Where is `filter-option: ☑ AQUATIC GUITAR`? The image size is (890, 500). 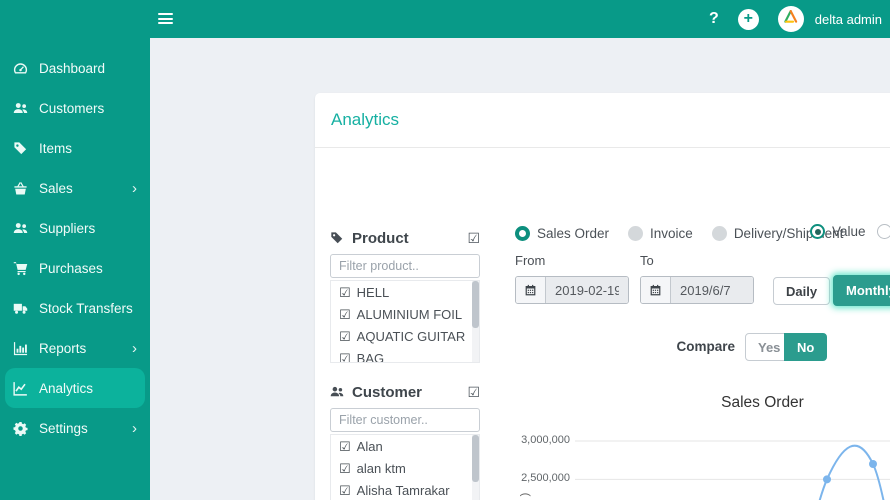
filter-option: ☑ AQUATIC GUITAR is located at coordinates (405, 336).